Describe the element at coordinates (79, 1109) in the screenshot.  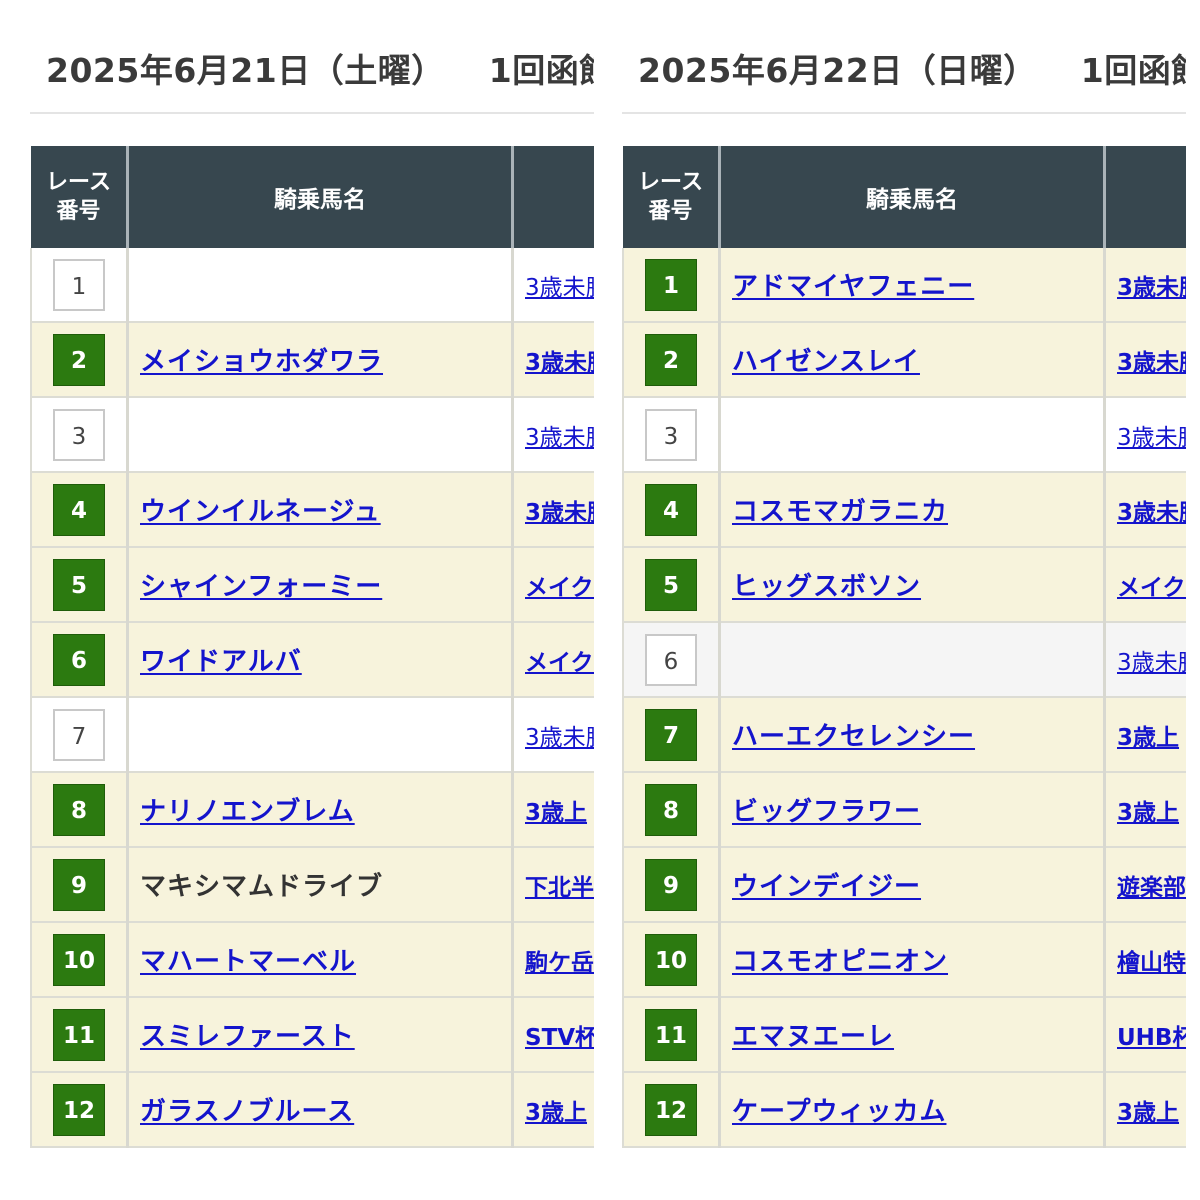
I see `race-number-badge: 12` at that location.